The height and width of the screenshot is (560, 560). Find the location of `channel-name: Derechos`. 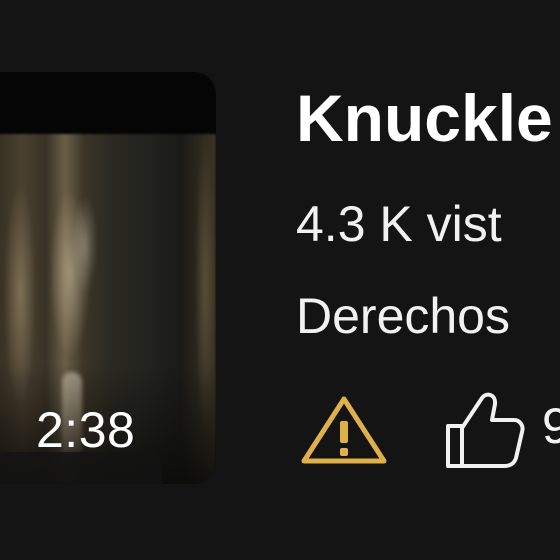

channel-name: Derechos is located at coordinates (403, 316).